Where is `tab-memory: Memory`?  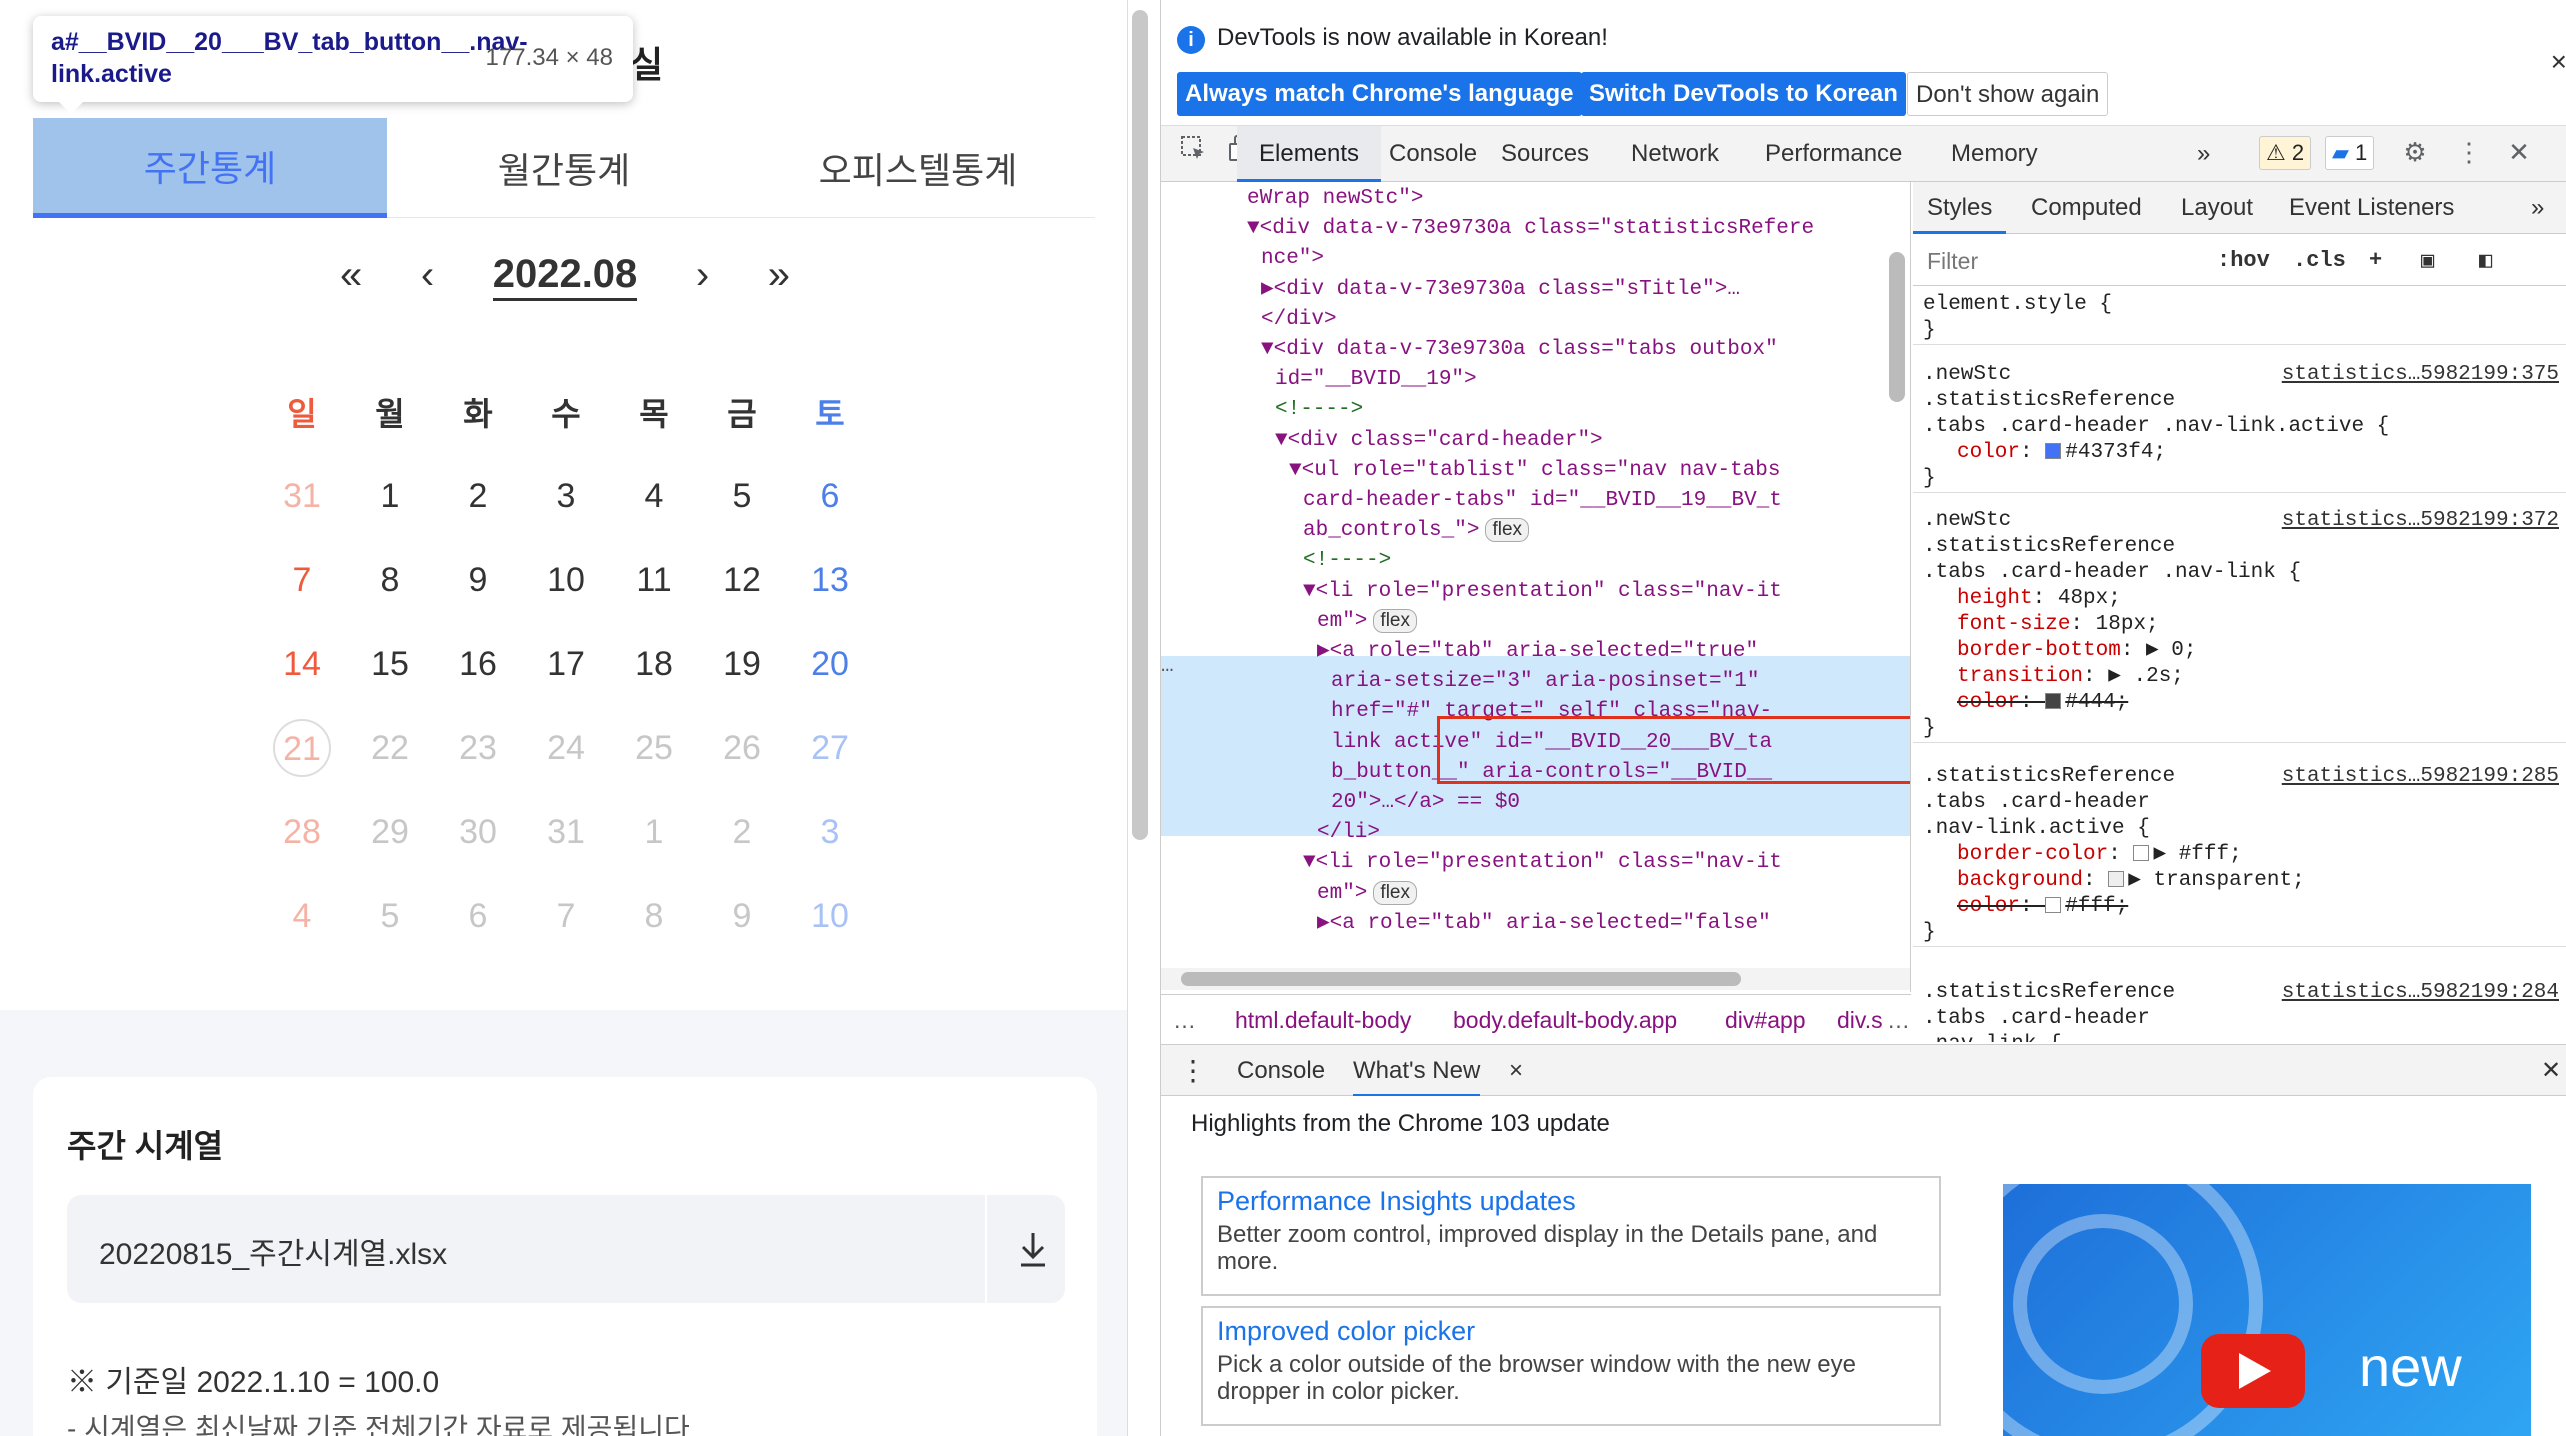
tab-memory: Memory is located at coordinates (1994, 154).